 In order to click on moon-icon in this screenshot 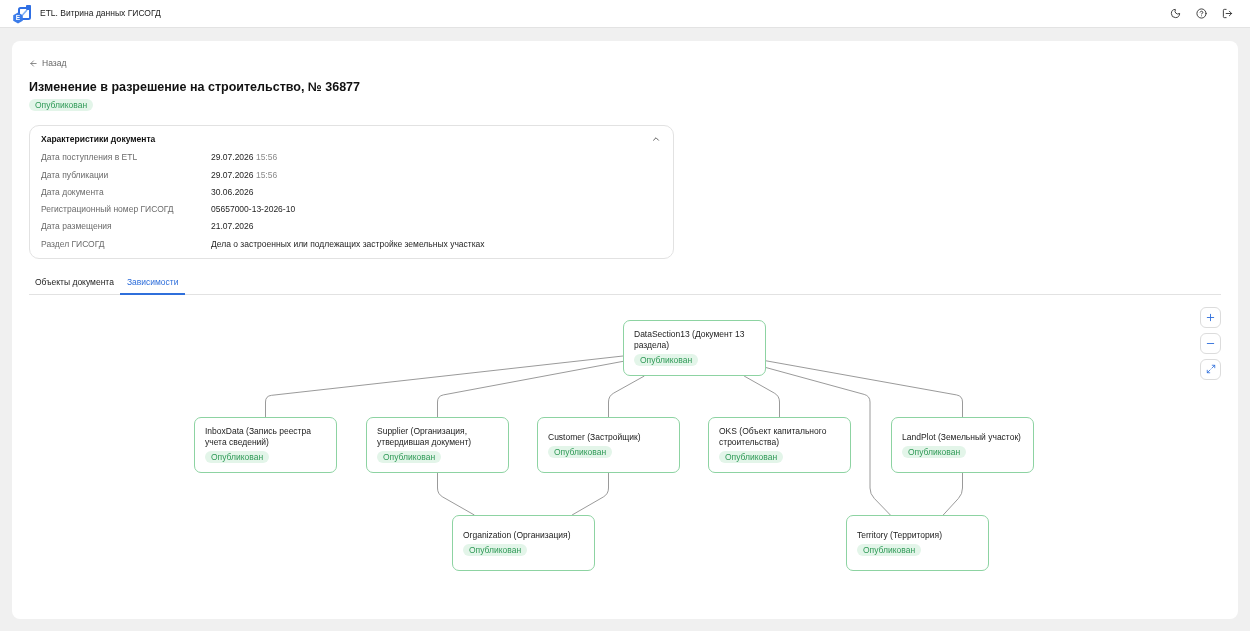, I will do `click(1175, 13)`.